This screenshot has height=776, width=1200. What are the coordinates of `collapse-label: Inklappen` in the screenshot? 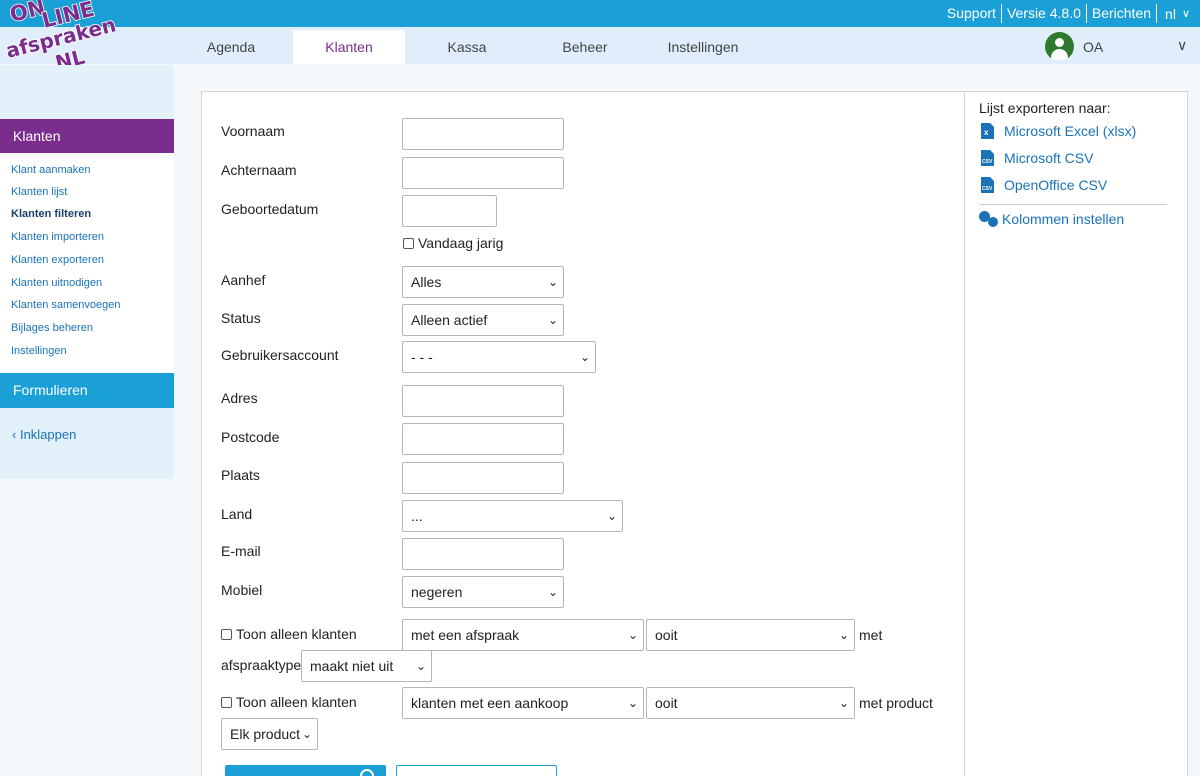 It's located at (48, 434).